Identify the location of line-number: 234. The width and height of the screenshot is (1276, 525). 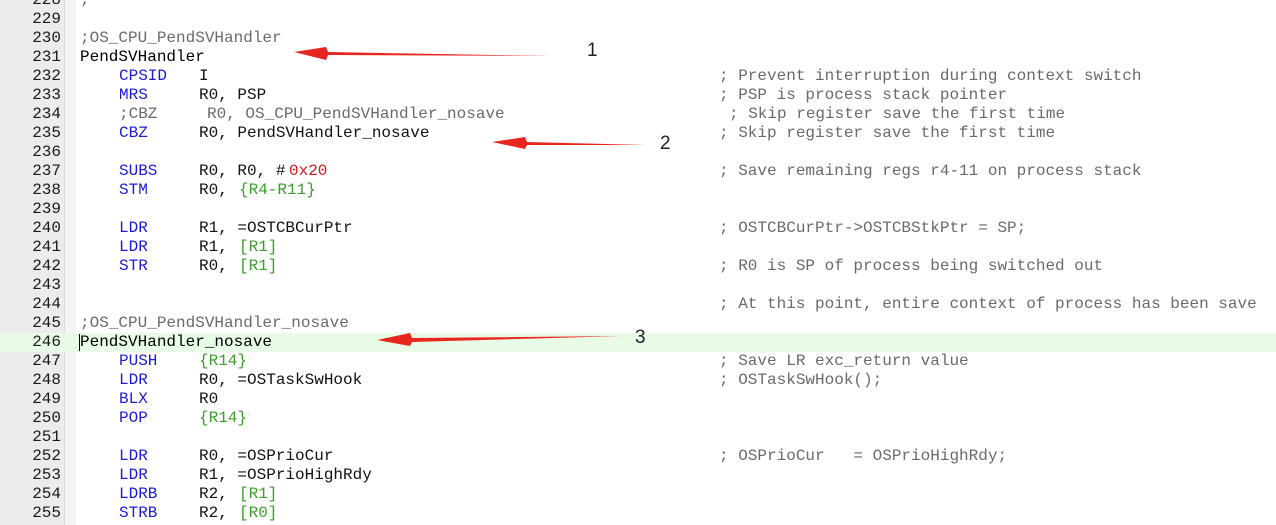
(46, 114).